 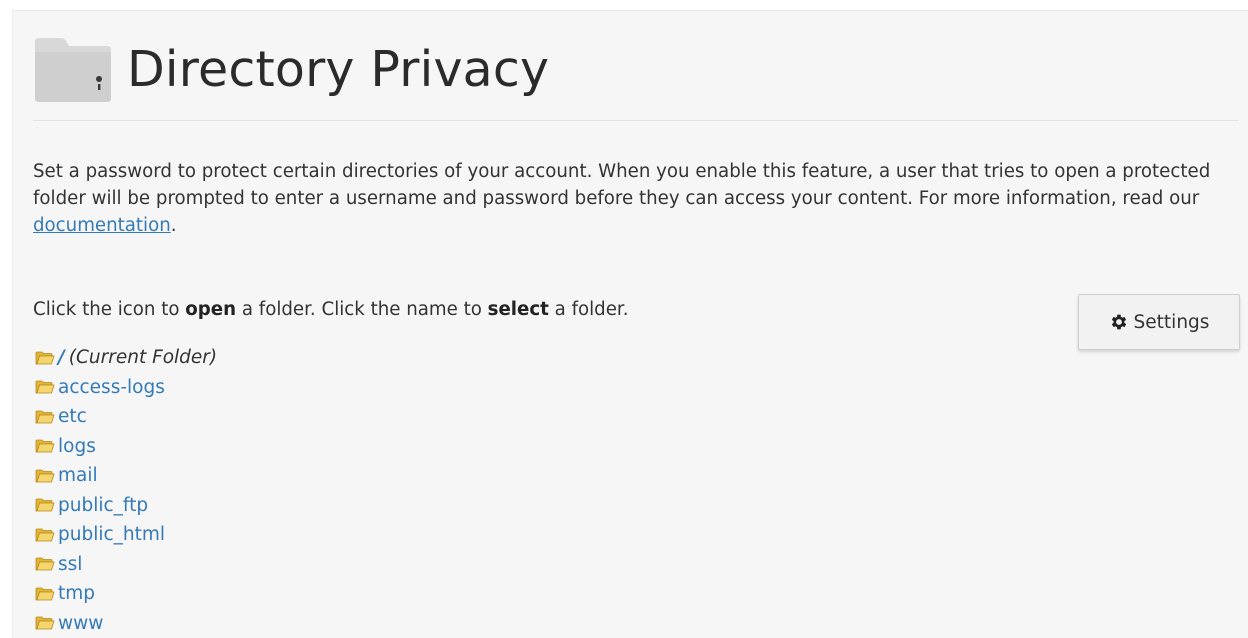 I want to click on folder-item: tmp, so click(x=126, y=594).